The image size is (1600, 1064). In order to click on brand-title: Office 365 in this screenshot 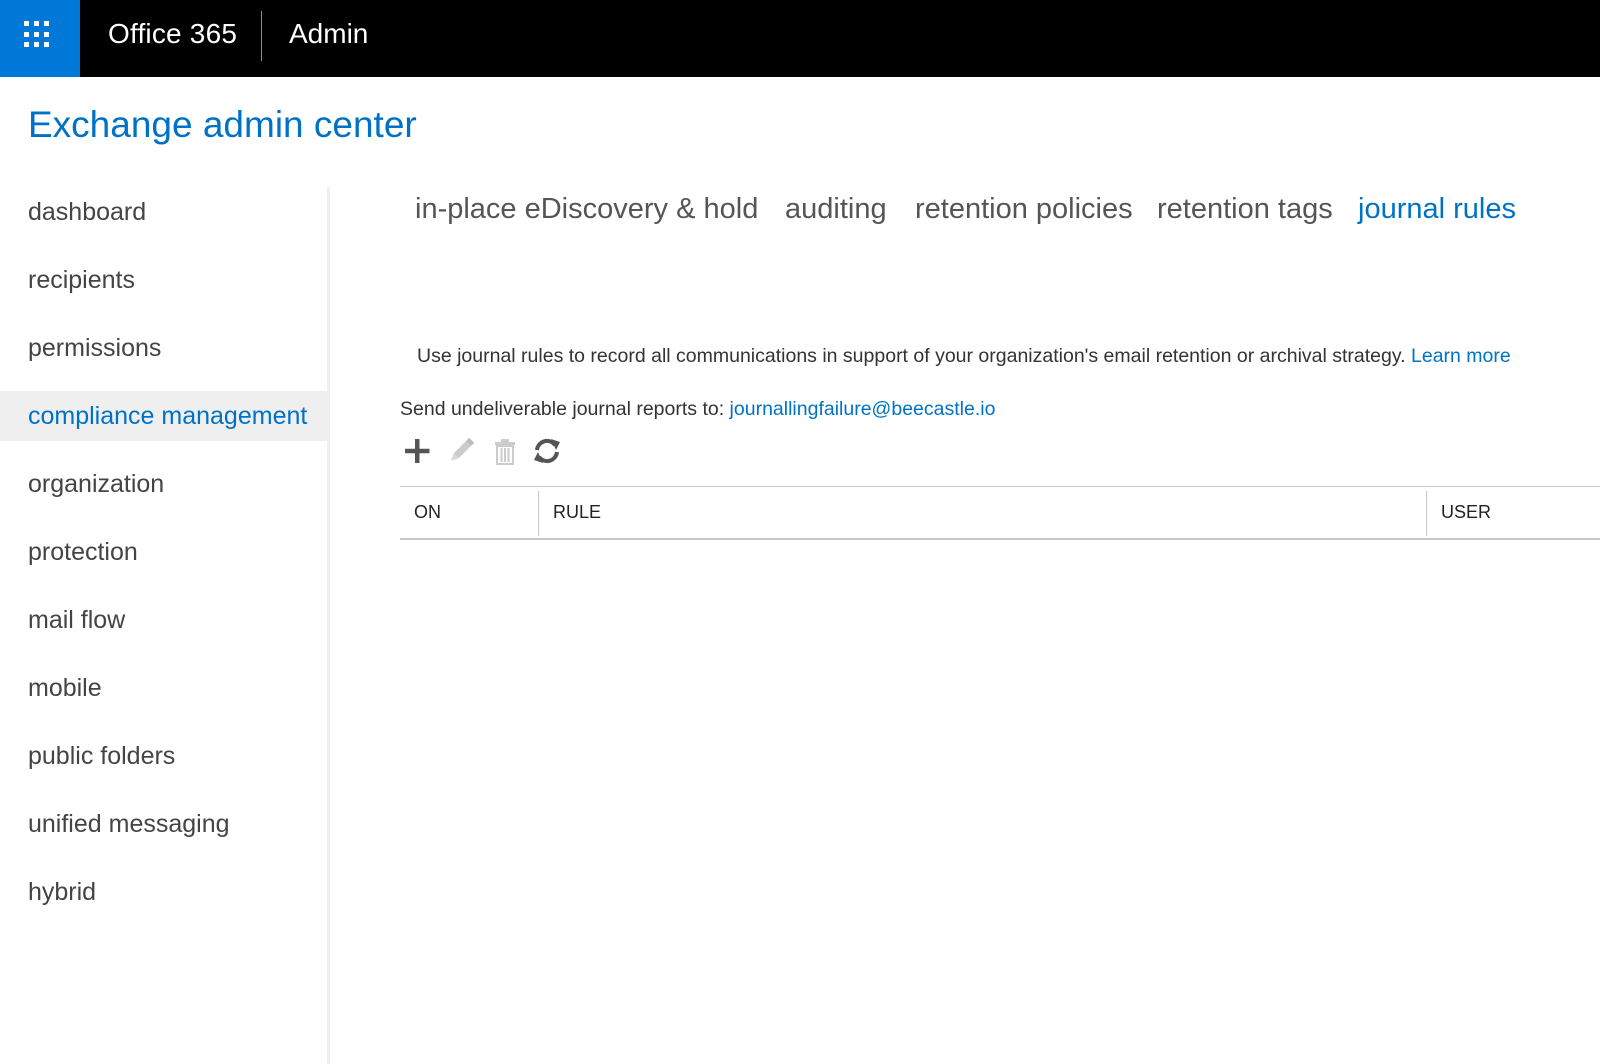, I will do `click(172, 34)`.